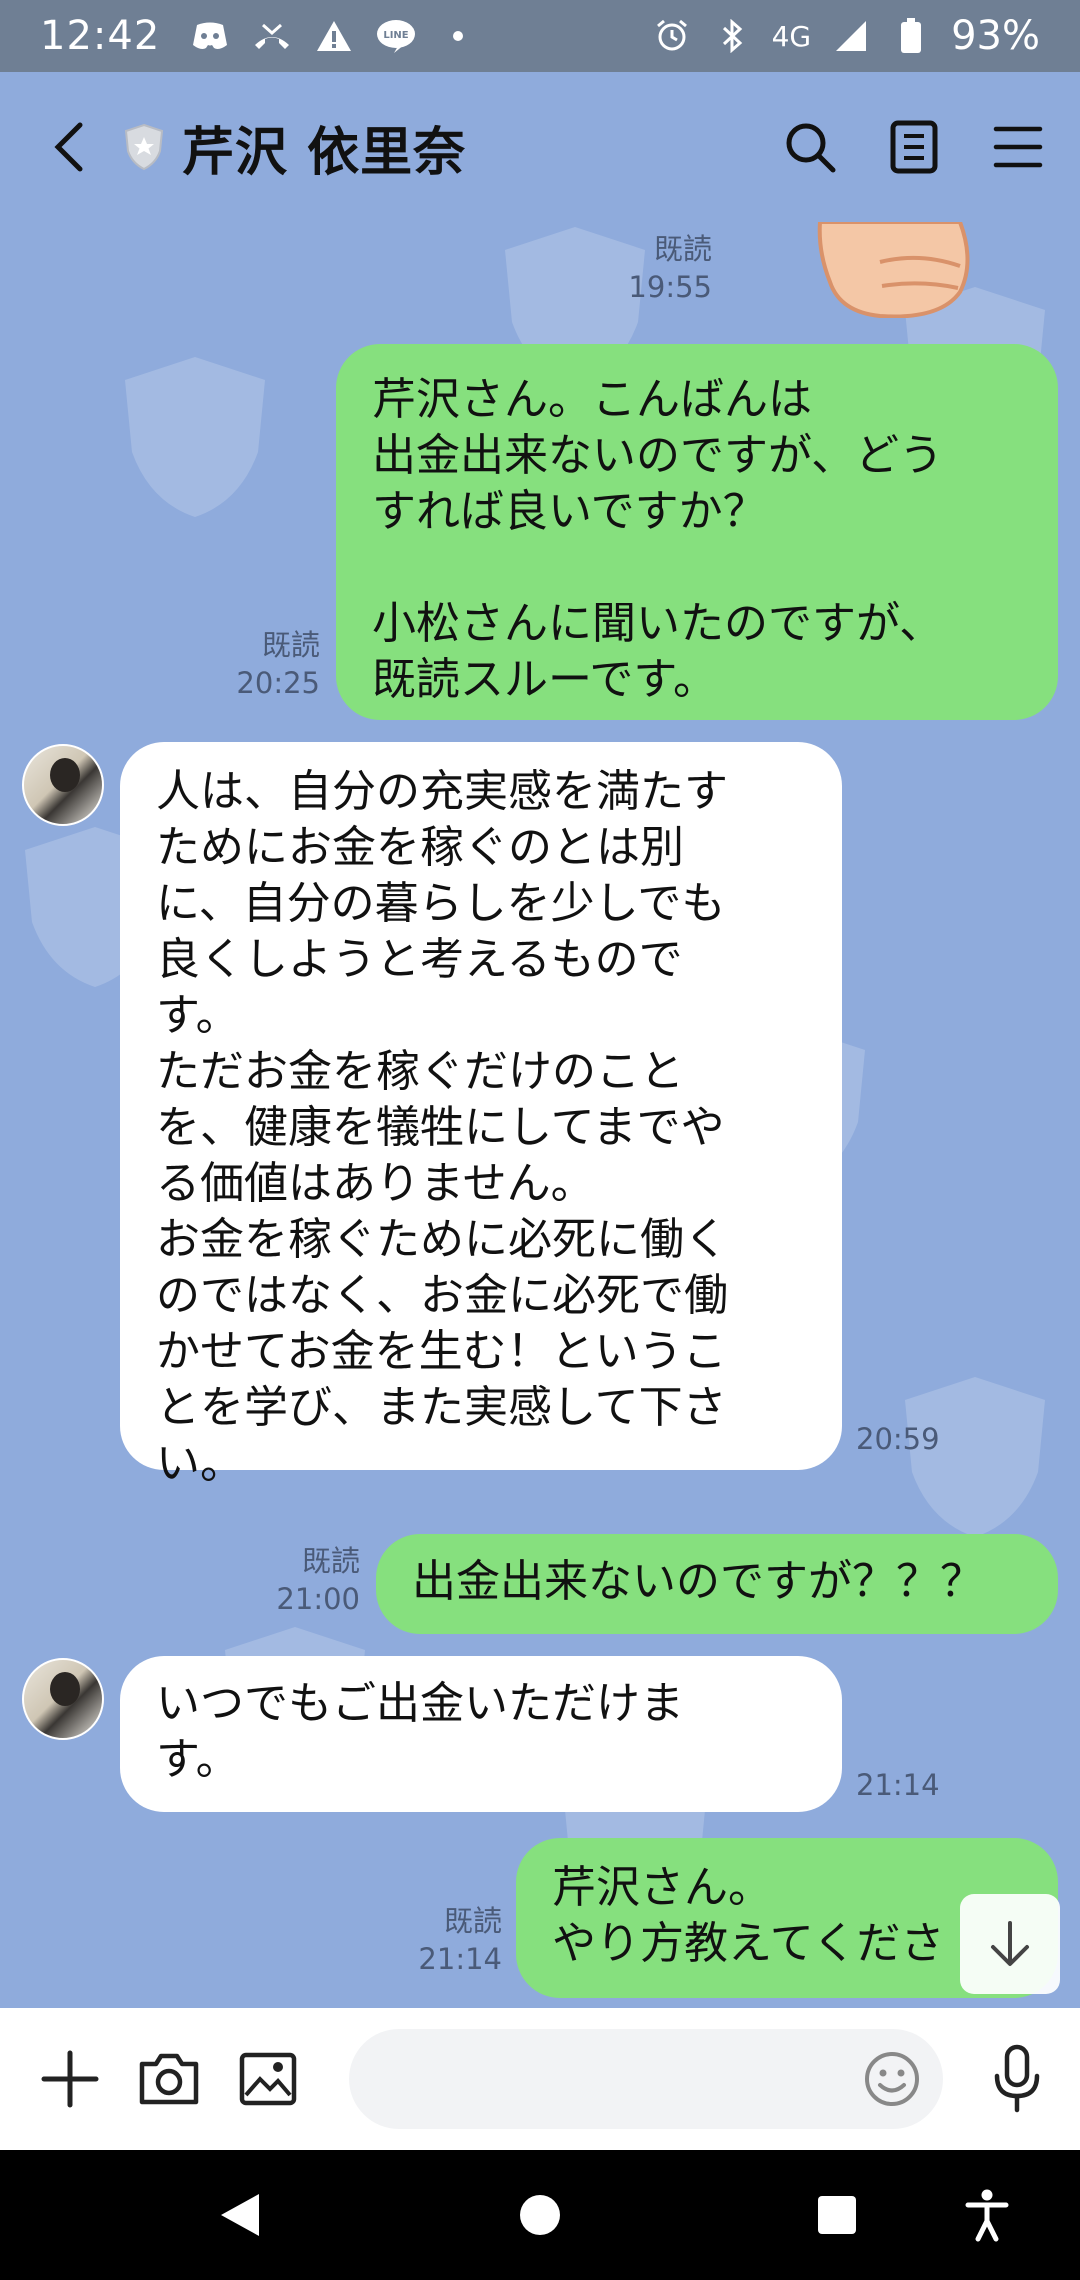 Image resolution: width=1080 pixels, height=2280 pixels. I want to click on back-button, so click(70, 147).